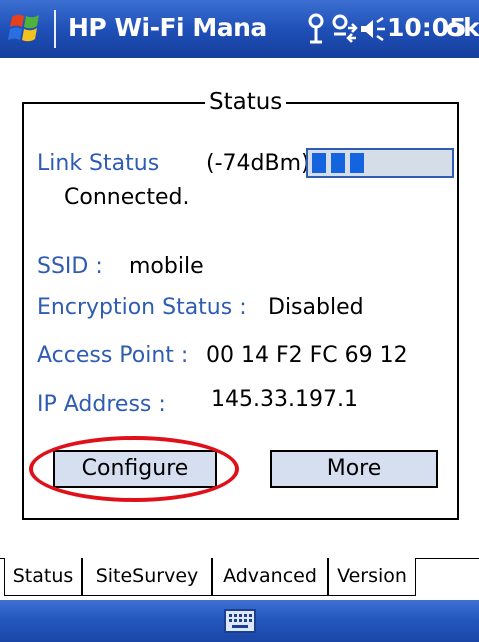 The height and width of the screenshot is (642, 479). What do you see at coordinates (167, 27) in the screenshot?
I see `app-title: HP Wi-Fi Mana` at bounding box center [167, 27].